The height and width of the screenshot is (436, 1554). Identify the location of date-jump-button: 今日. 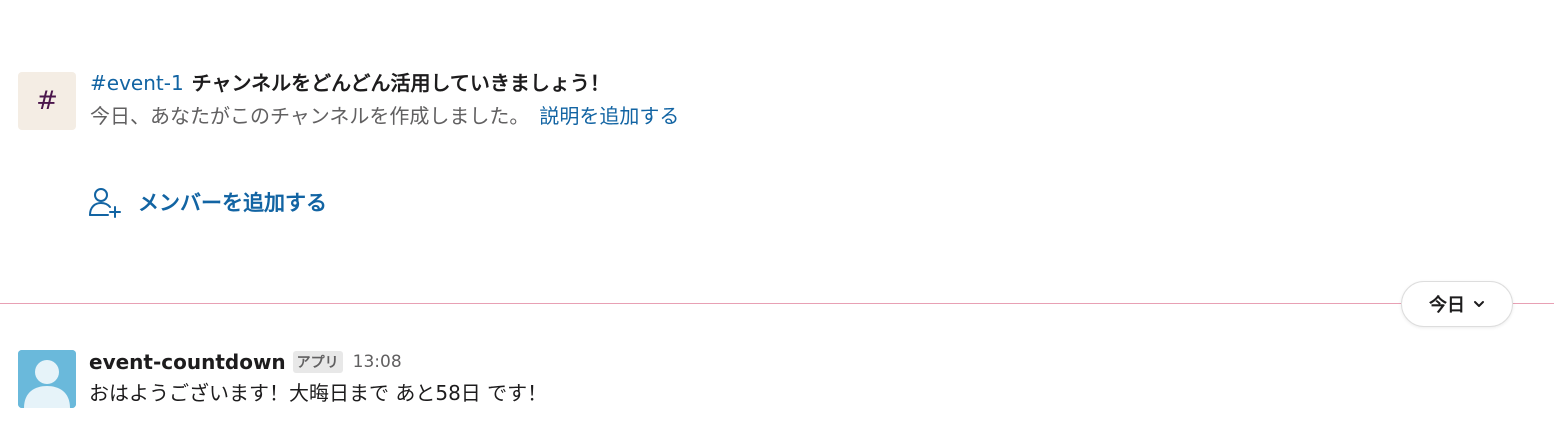
(1457, 304).